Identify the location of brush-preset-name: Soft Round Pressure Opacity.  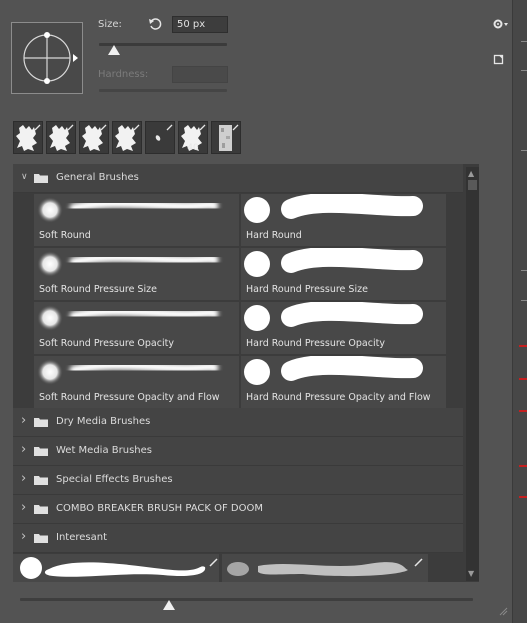
(106, 343).